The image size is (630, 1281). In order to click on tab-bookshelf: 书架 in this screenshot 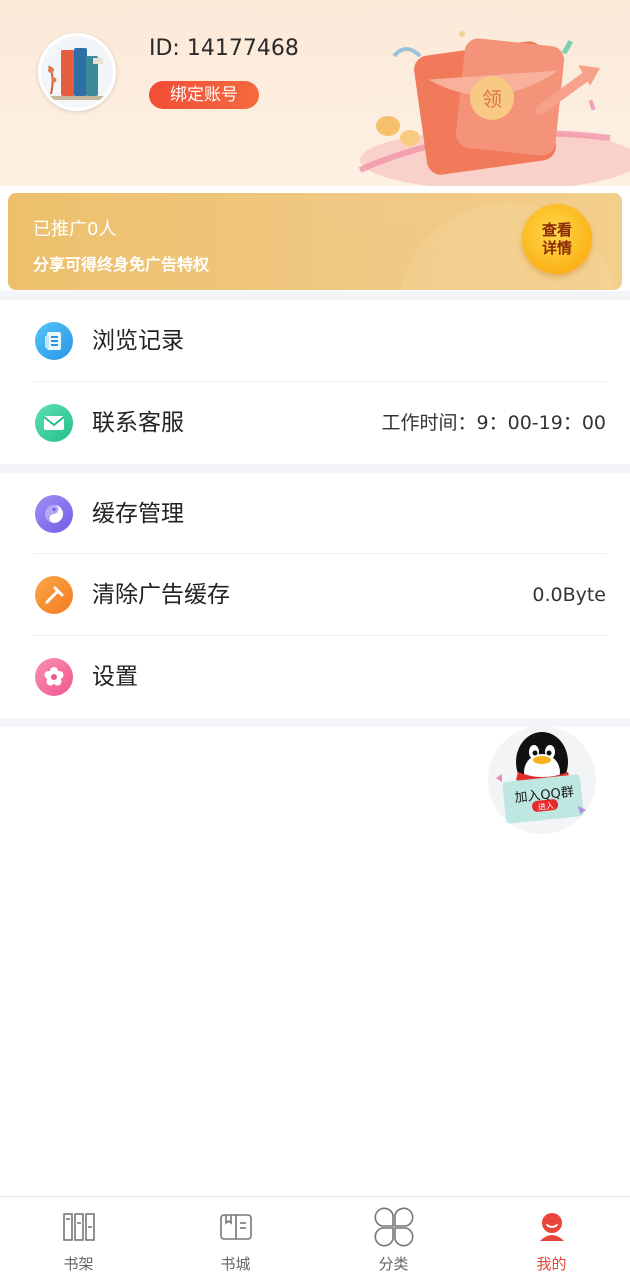, I will do `click(78, 1239)`.